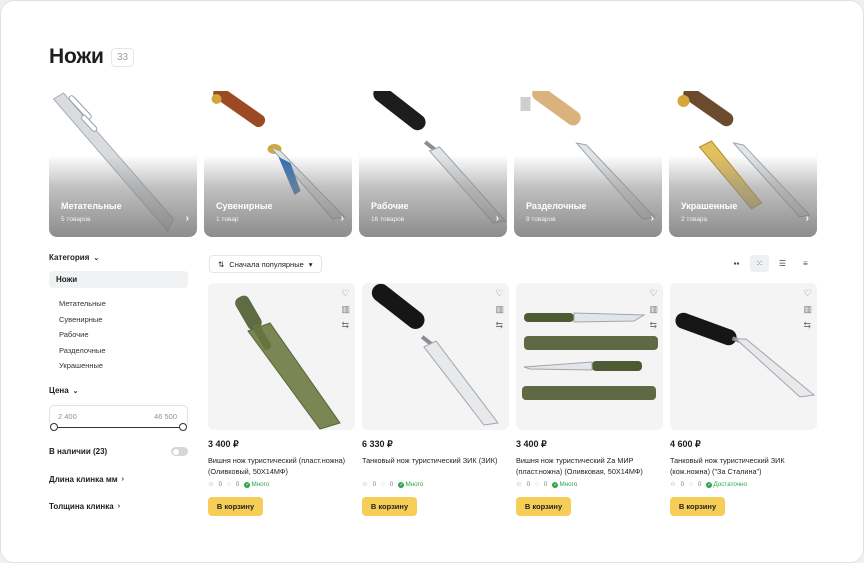 This screenshot has width=864, height=563. I want to click on active-category: Ножи, so click(118, 279).